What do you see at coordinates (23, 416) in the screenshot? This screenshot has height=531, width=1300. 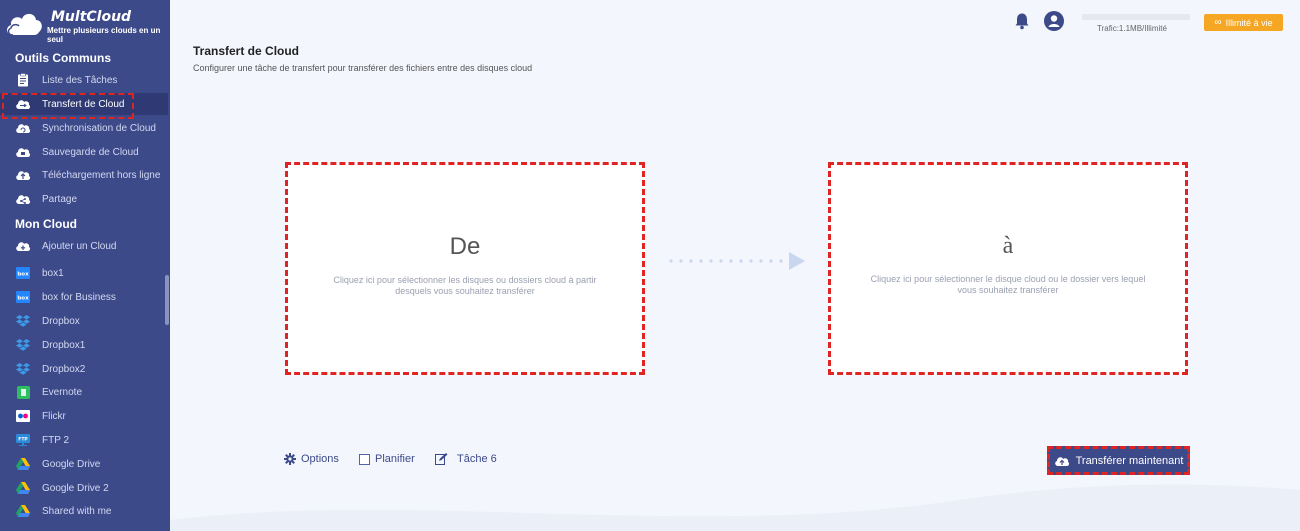 I see `flickr-icon` at bounding box center [23, 416].